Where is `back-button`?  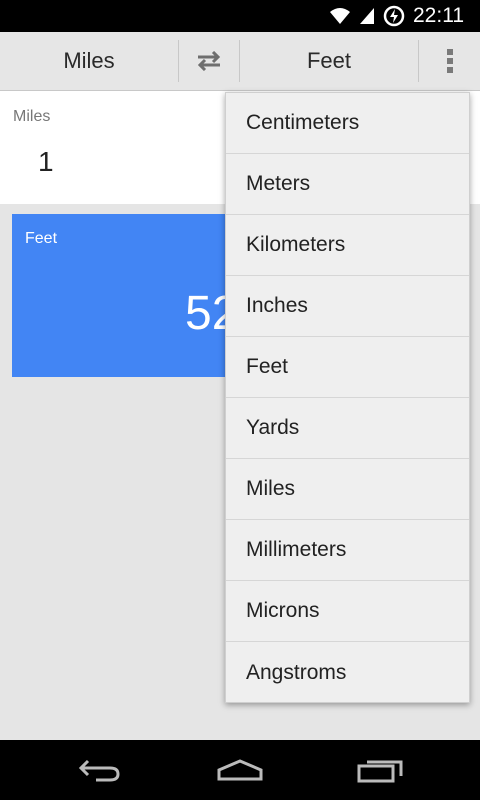
back-button is located at coordinates (100, 770).